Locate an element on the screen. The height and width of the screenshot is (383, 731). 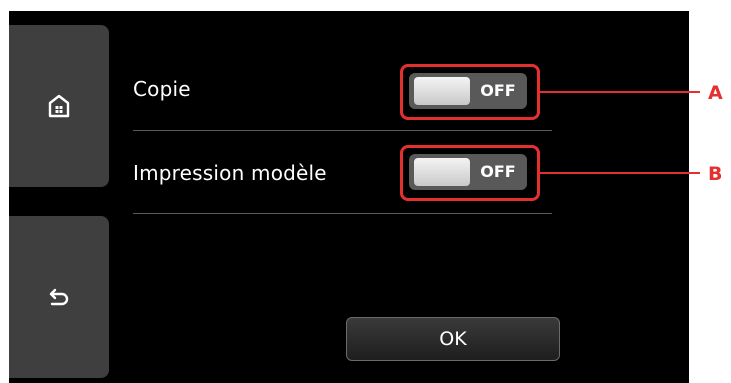
ok-button: OK is located at coordinates (453, 339).